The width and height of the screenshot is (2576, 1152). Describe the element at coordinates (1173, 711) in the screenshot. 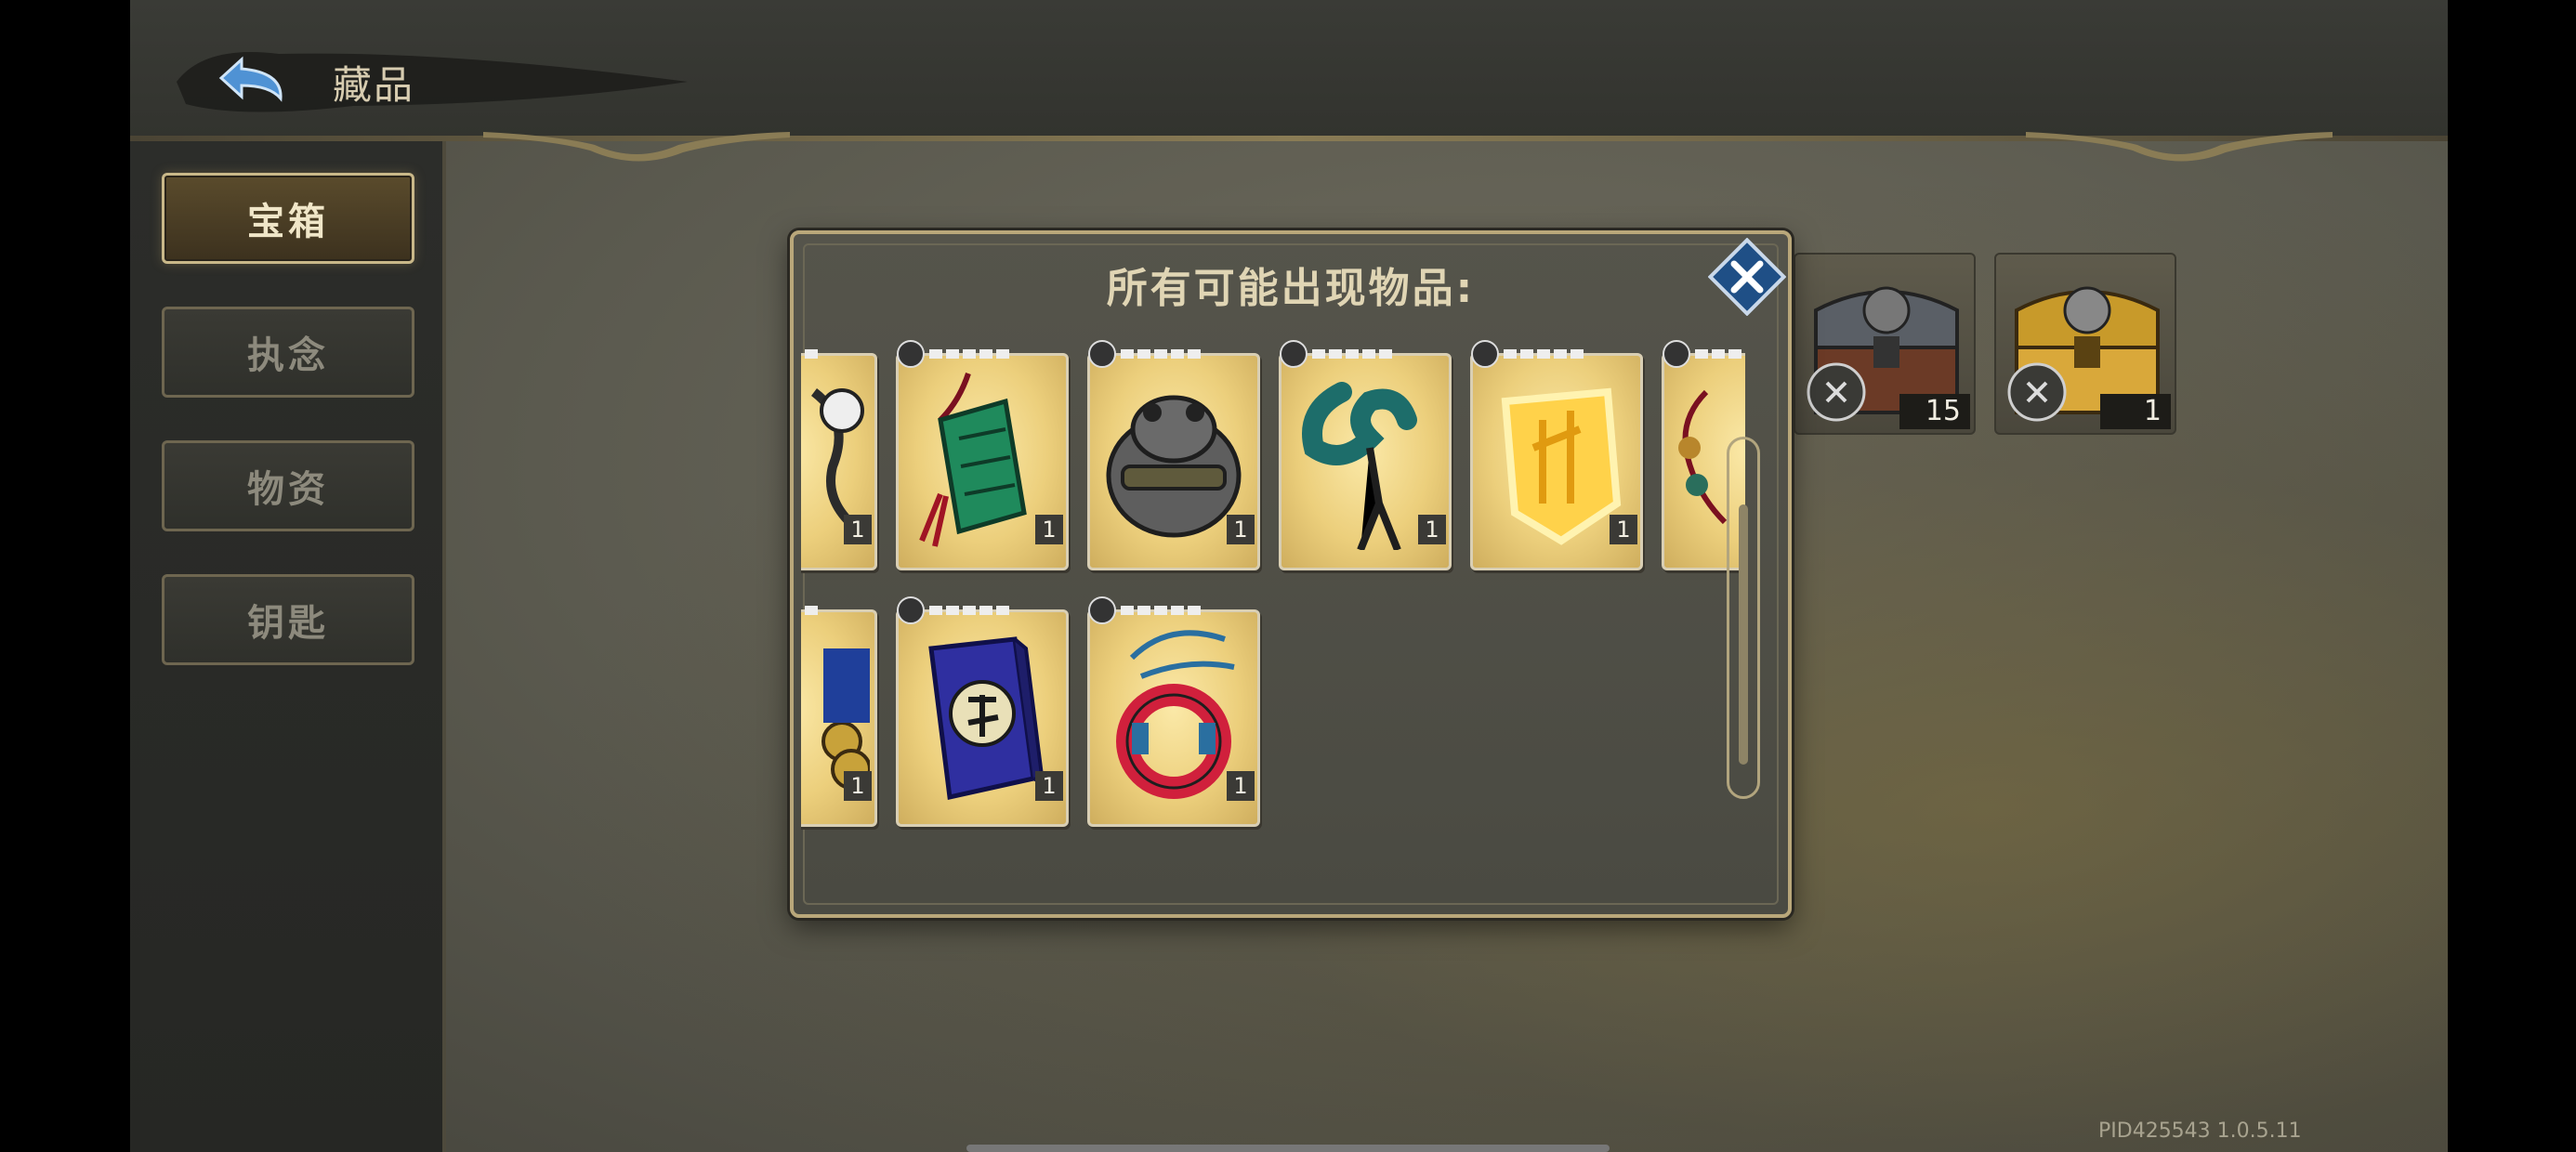

I see `item-card-red-ring: 1` at that location.